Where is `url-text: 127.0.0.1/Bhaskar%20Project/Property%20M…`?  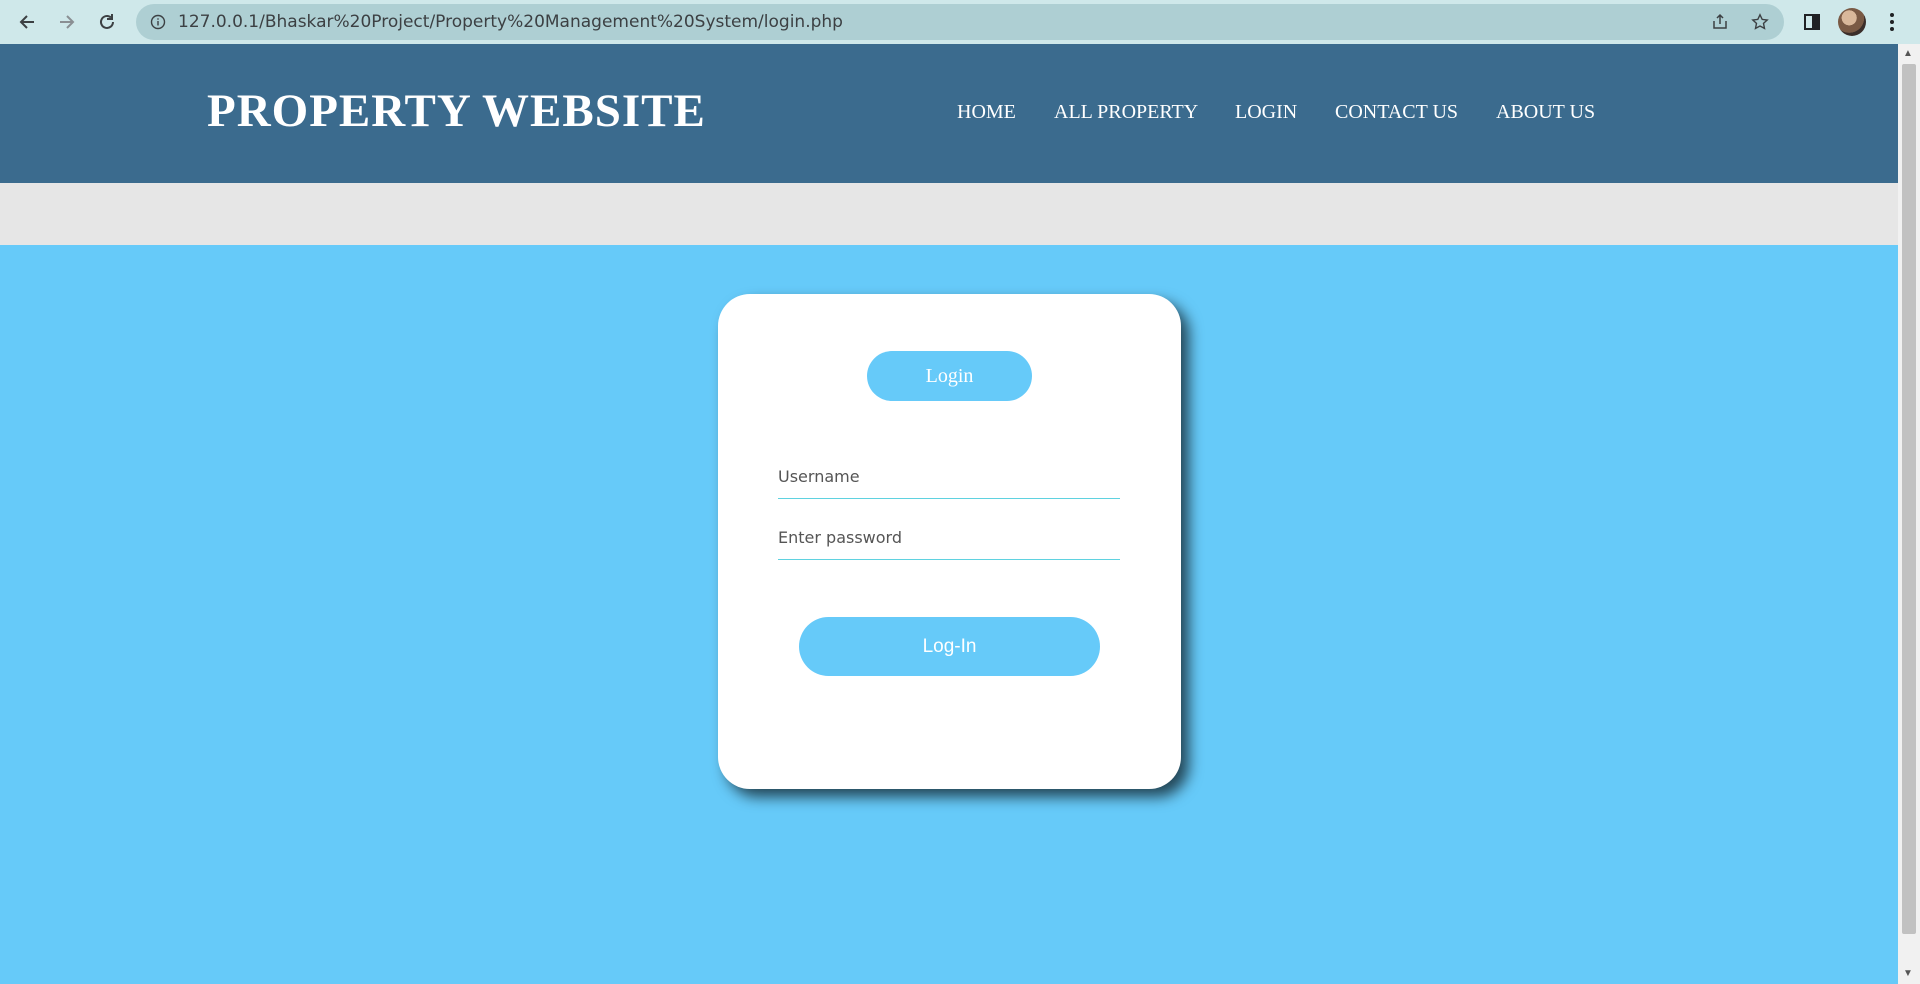 url-text: 127.0.0.1/Bhaskar%20Project/Property%20M… is located at coordinates (510, 22).